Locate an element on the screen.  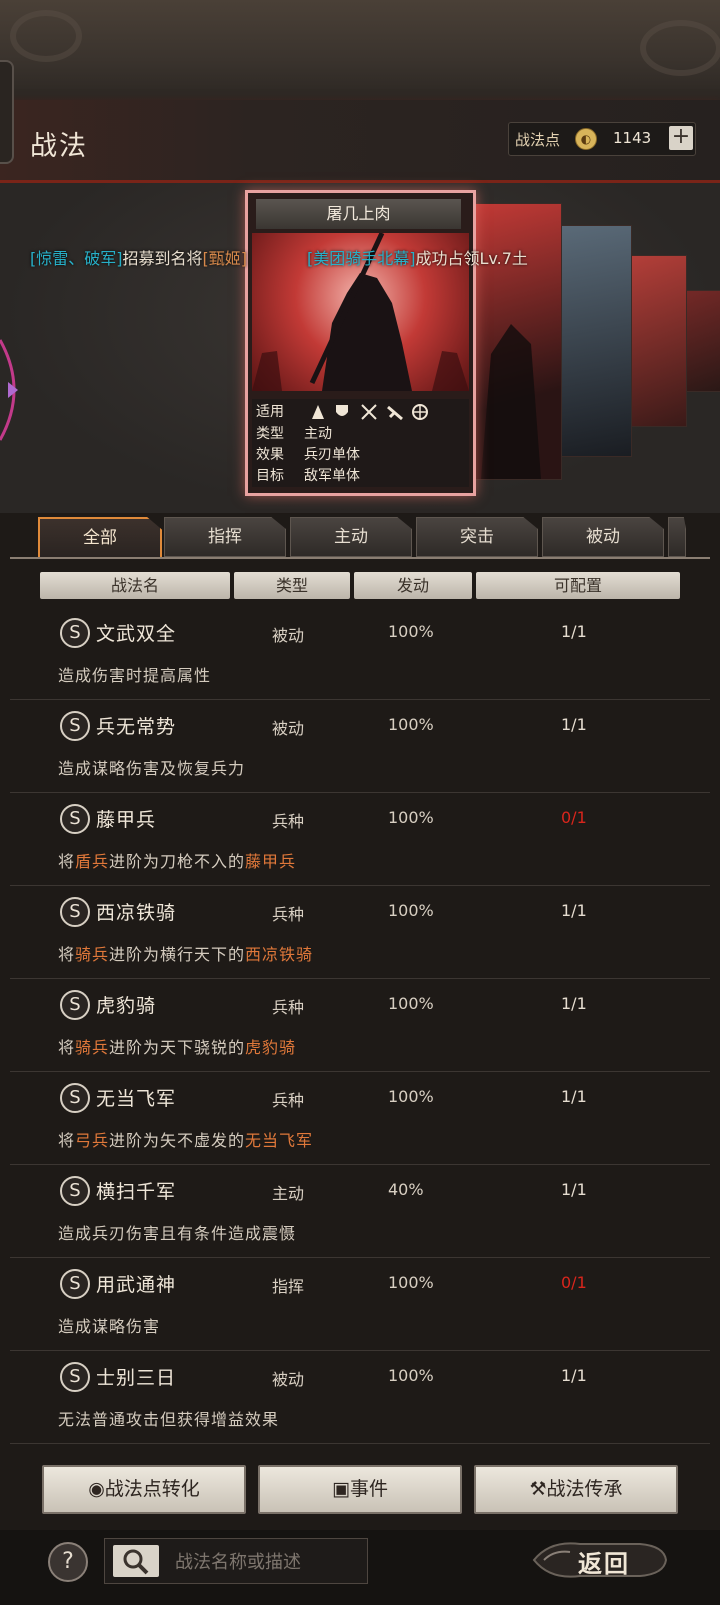
column-config: 可配置 is located at coordinates (578, 585).